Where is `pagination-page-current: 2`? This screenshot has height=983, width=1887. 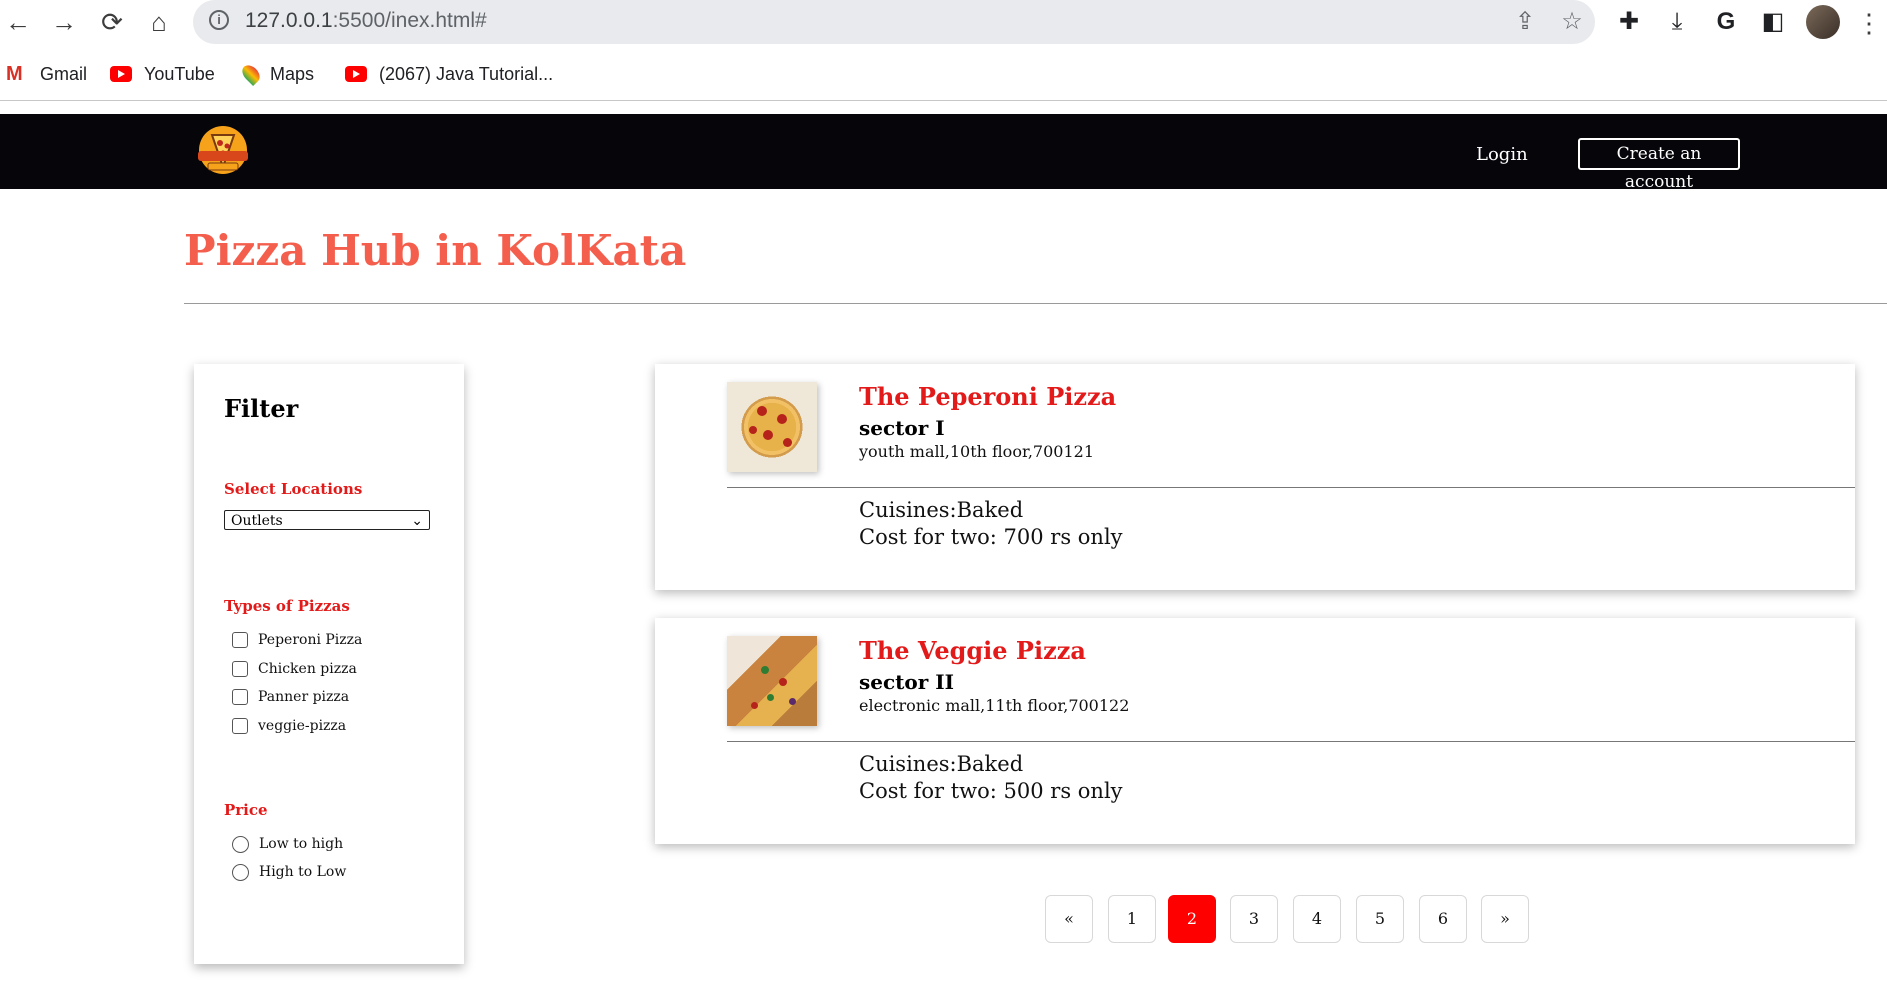 pagination-page-current: 2 is located at coordinates (1192, 919).